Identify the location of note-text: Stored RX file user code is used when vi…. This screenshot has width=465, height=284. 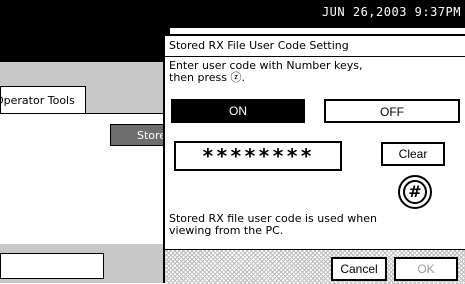
(273, 225).